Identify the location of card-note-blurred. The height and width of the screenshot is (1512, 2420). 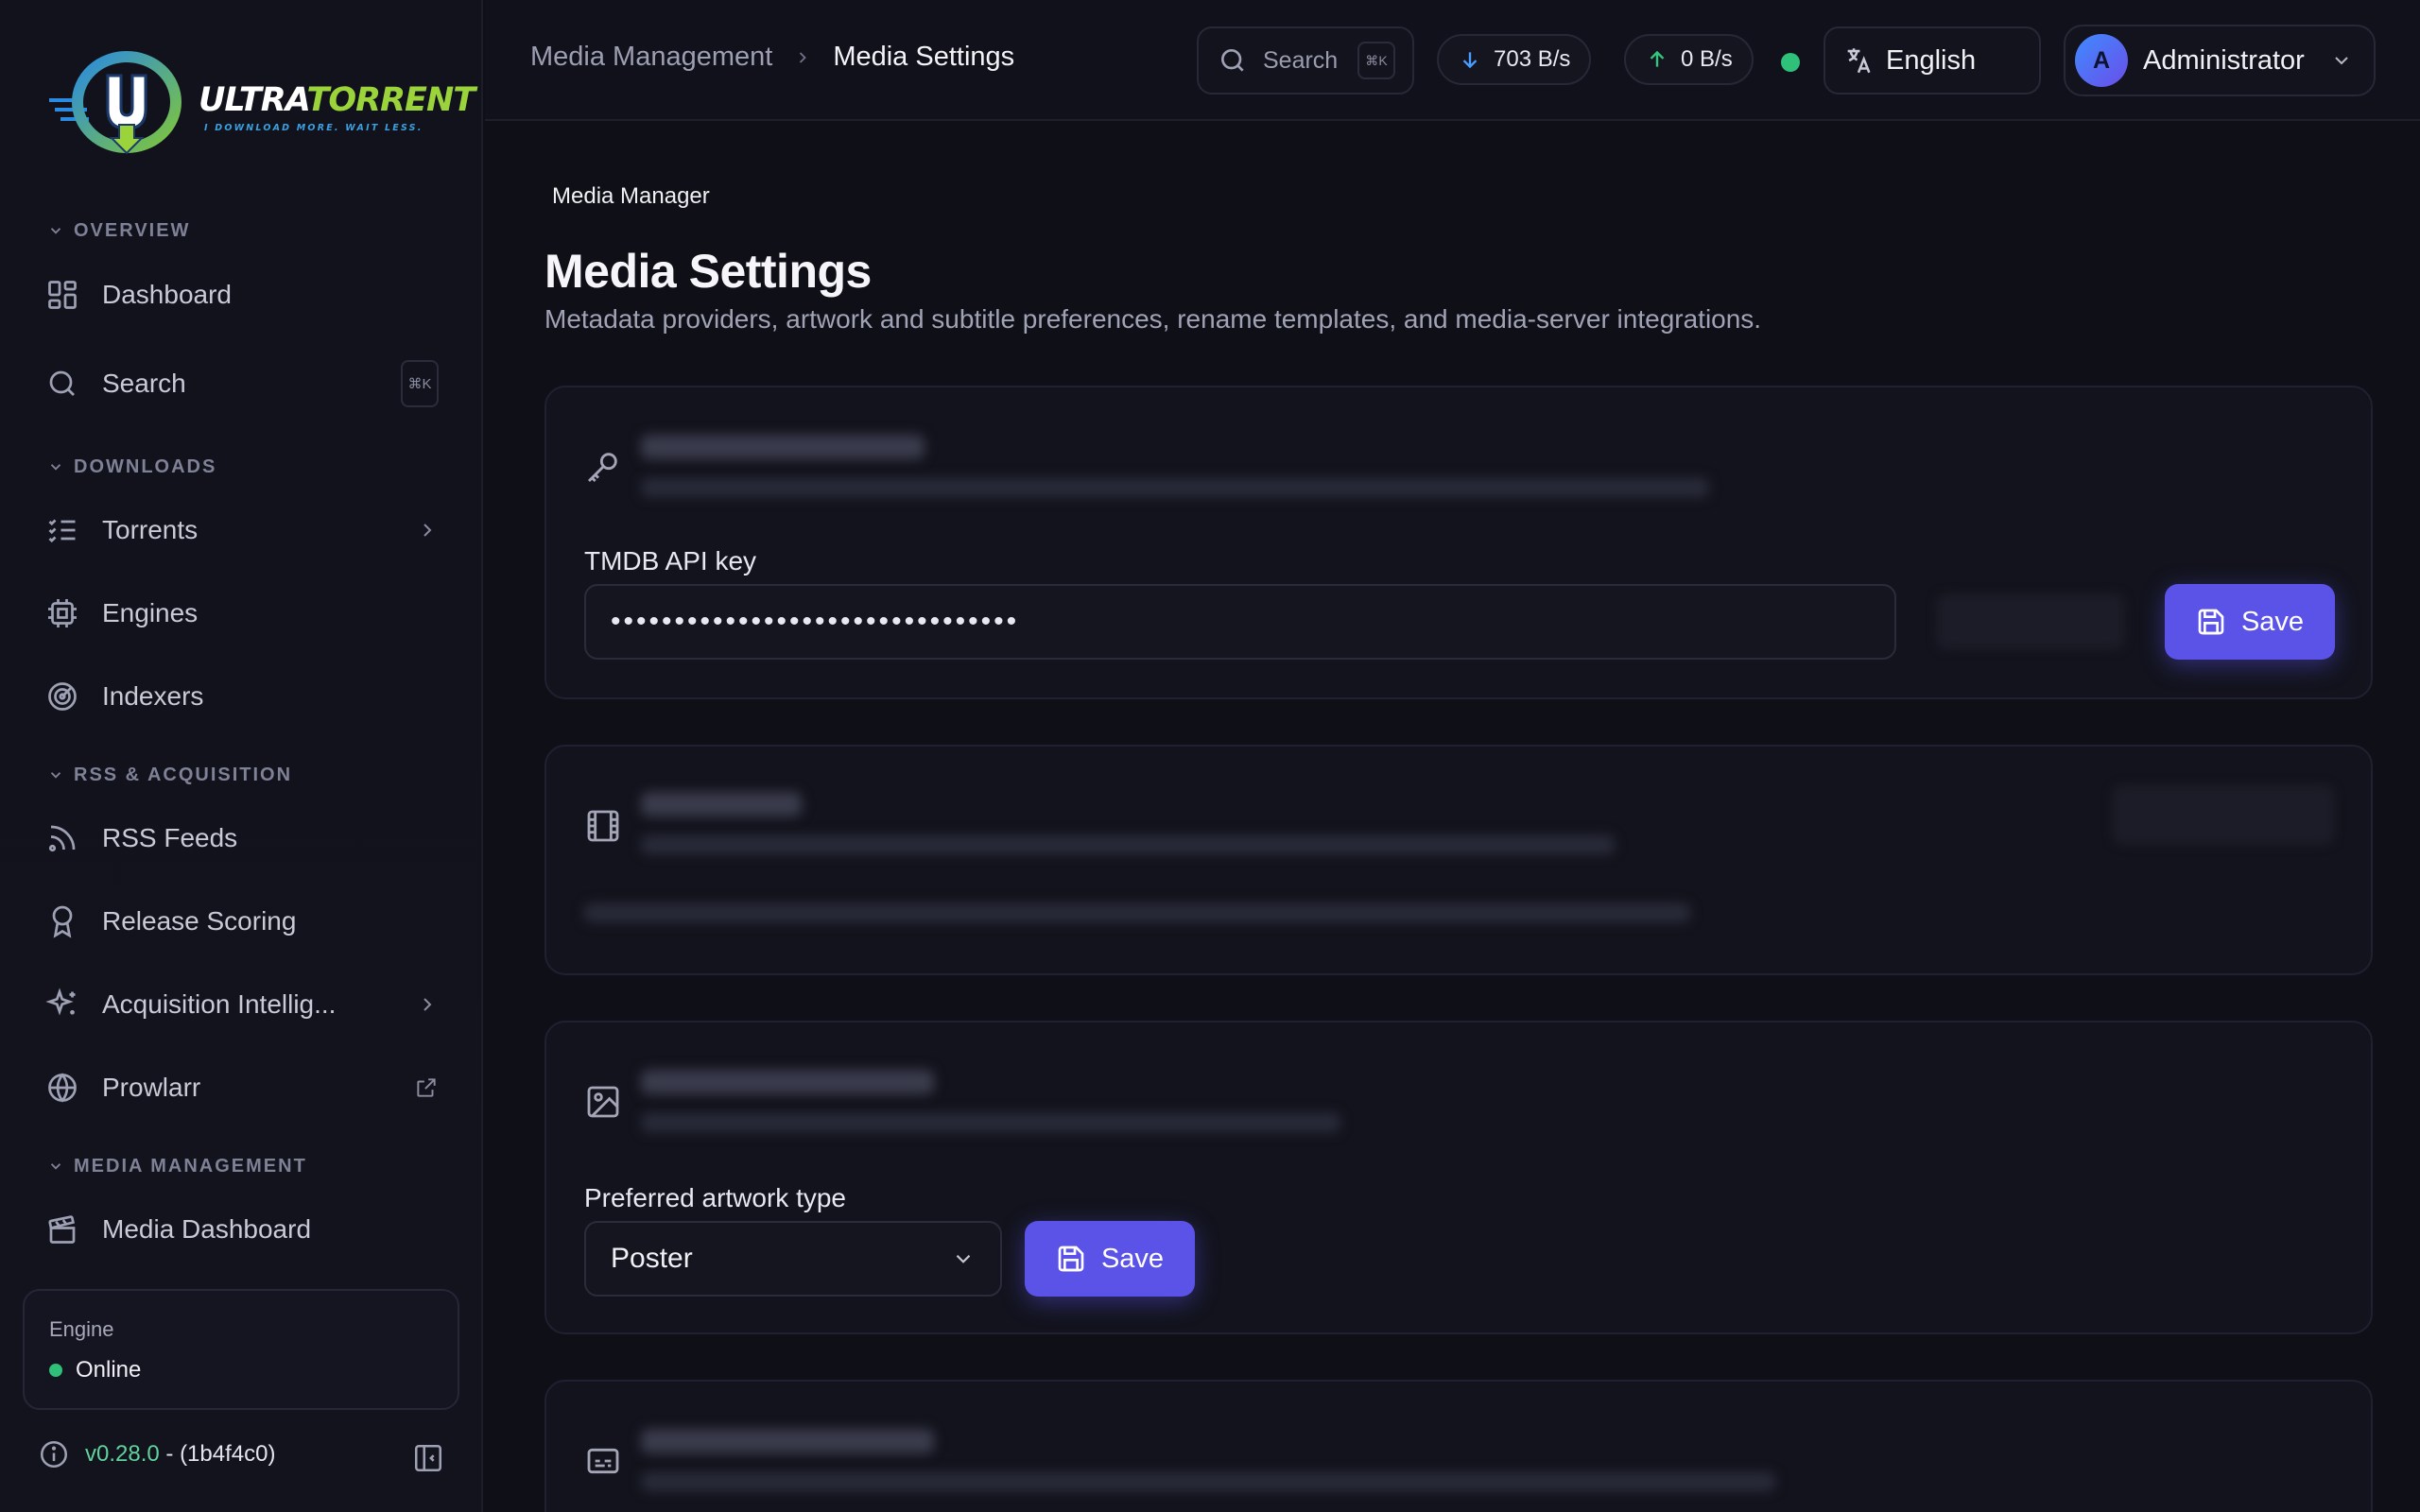
(1137, 912).